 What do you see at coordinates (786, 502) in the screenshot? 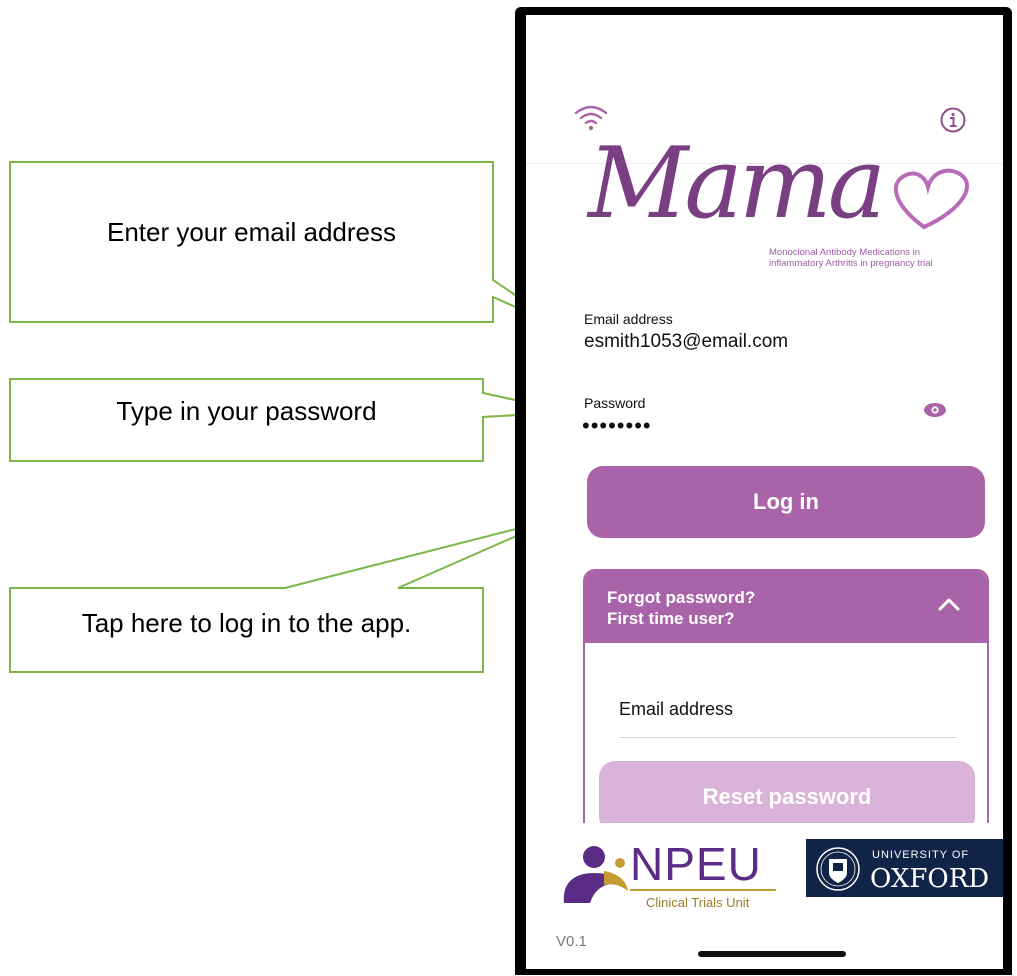
I see `login-button: Log in` at bounding box center [786, 502].